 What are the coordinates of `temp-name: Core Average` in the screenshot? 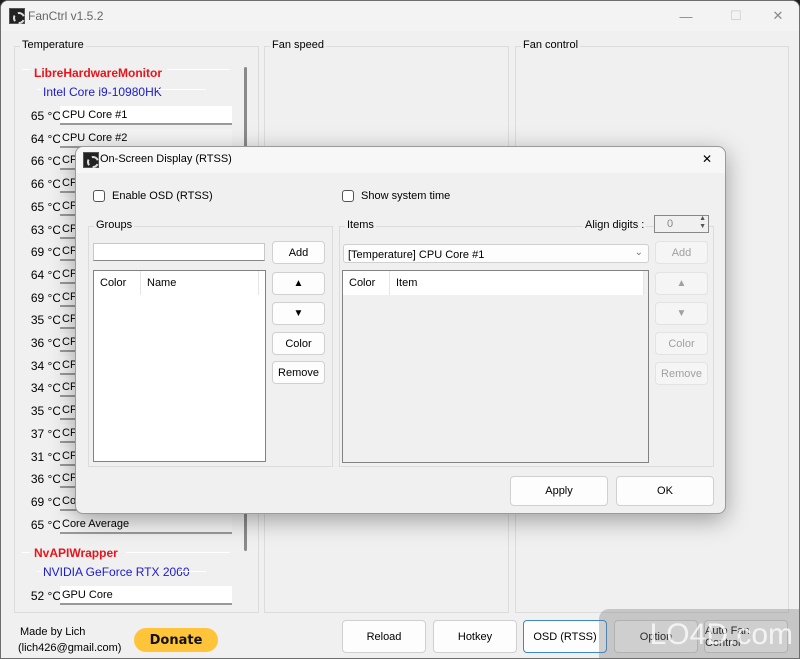 It's located at (146, 524).